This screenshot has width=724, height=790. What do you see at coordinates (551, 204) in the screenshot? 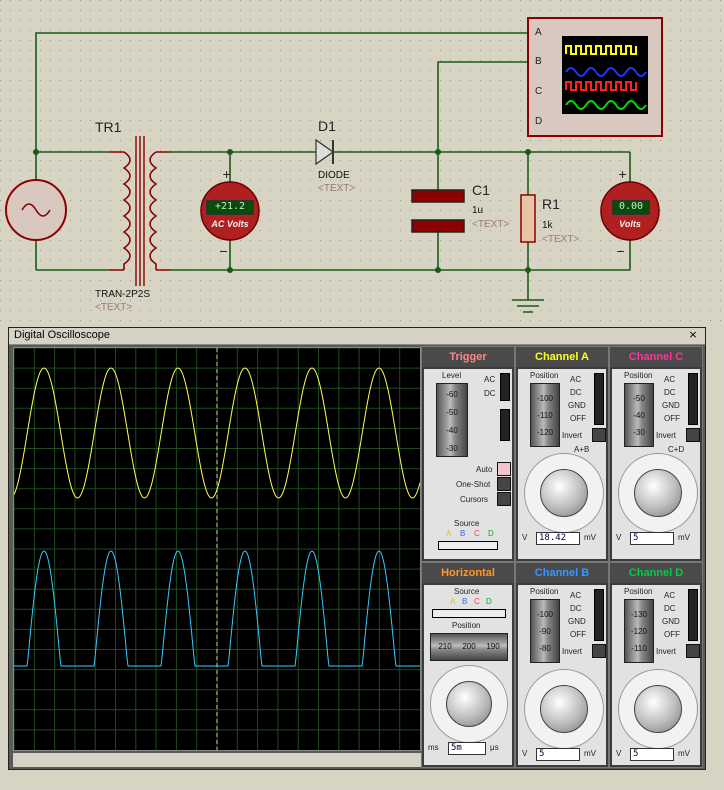
I see `r1-ref: R1` at bounding box center [551, 204].